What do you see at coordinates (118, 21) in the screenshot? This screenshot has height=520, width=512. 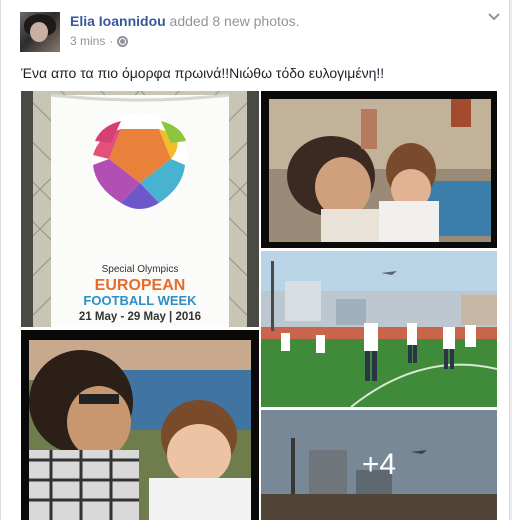 I see `author-name-link: Elia Ioannidou` at bounding box center [118, 21].